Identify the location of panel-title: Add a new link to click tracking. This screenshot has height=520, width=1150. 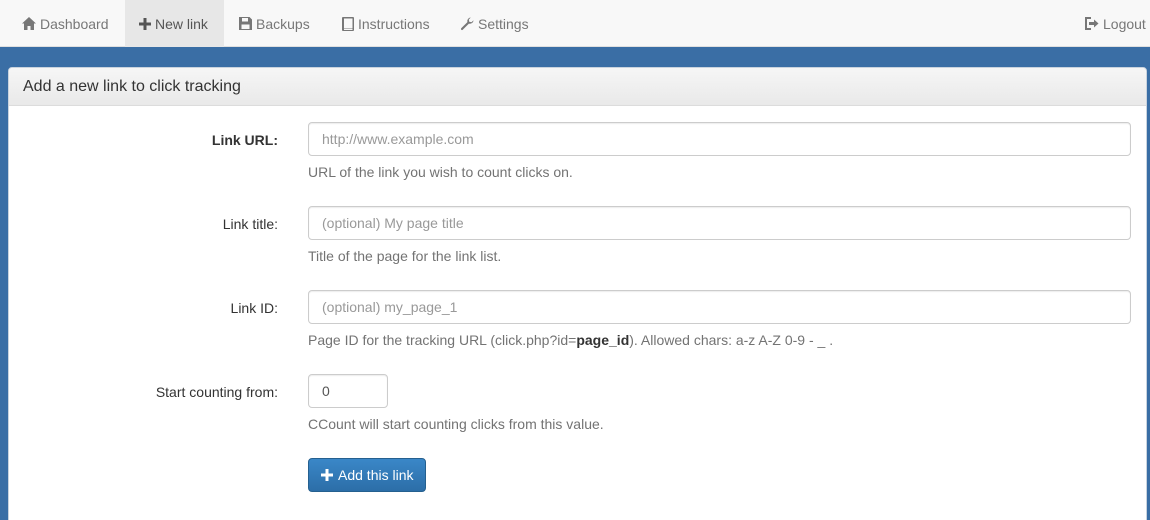
(577, 87).